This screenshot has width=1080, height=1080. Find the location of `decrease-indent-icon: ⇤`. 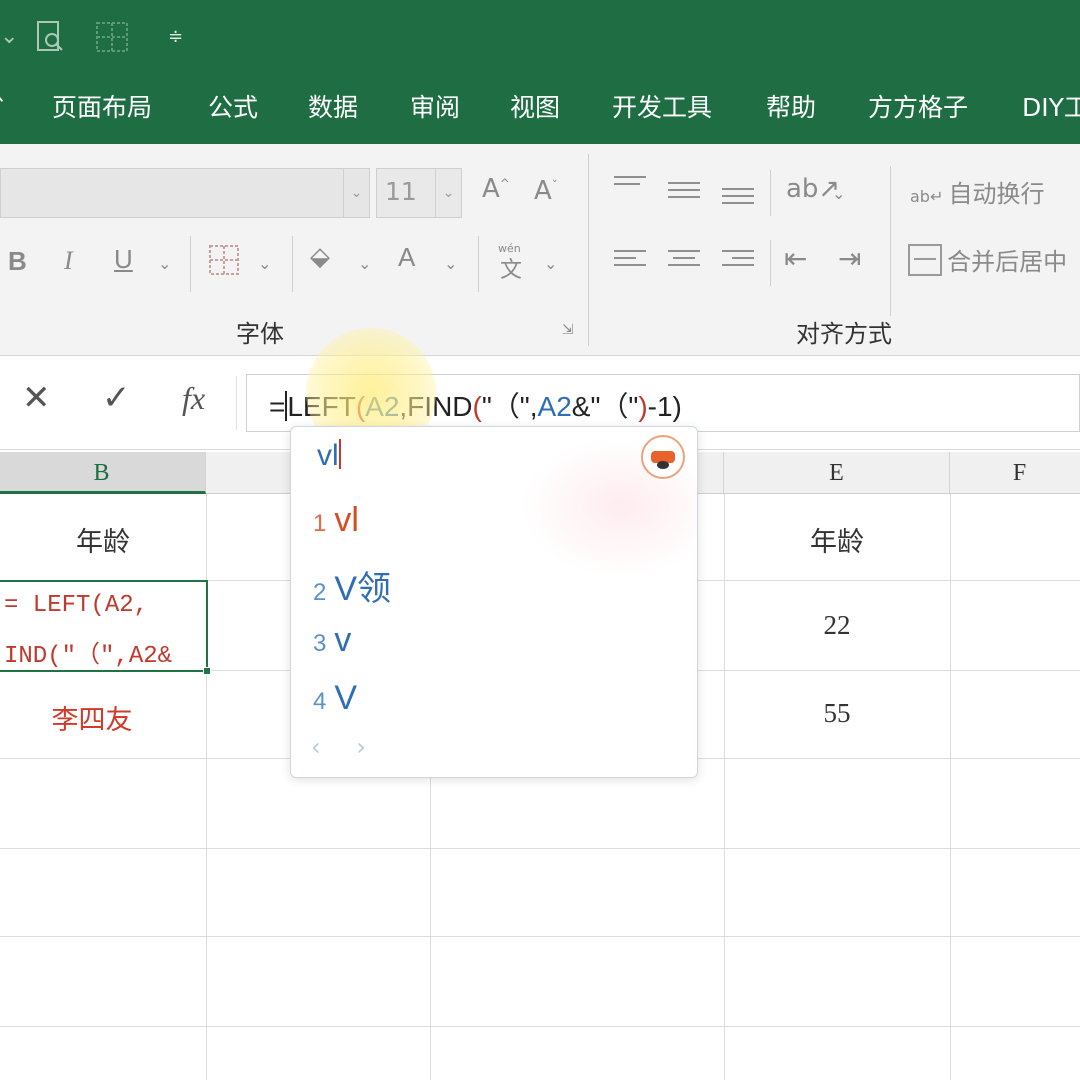

decrease-indent-icon: ⇤ is located at coordinates (795, 258).